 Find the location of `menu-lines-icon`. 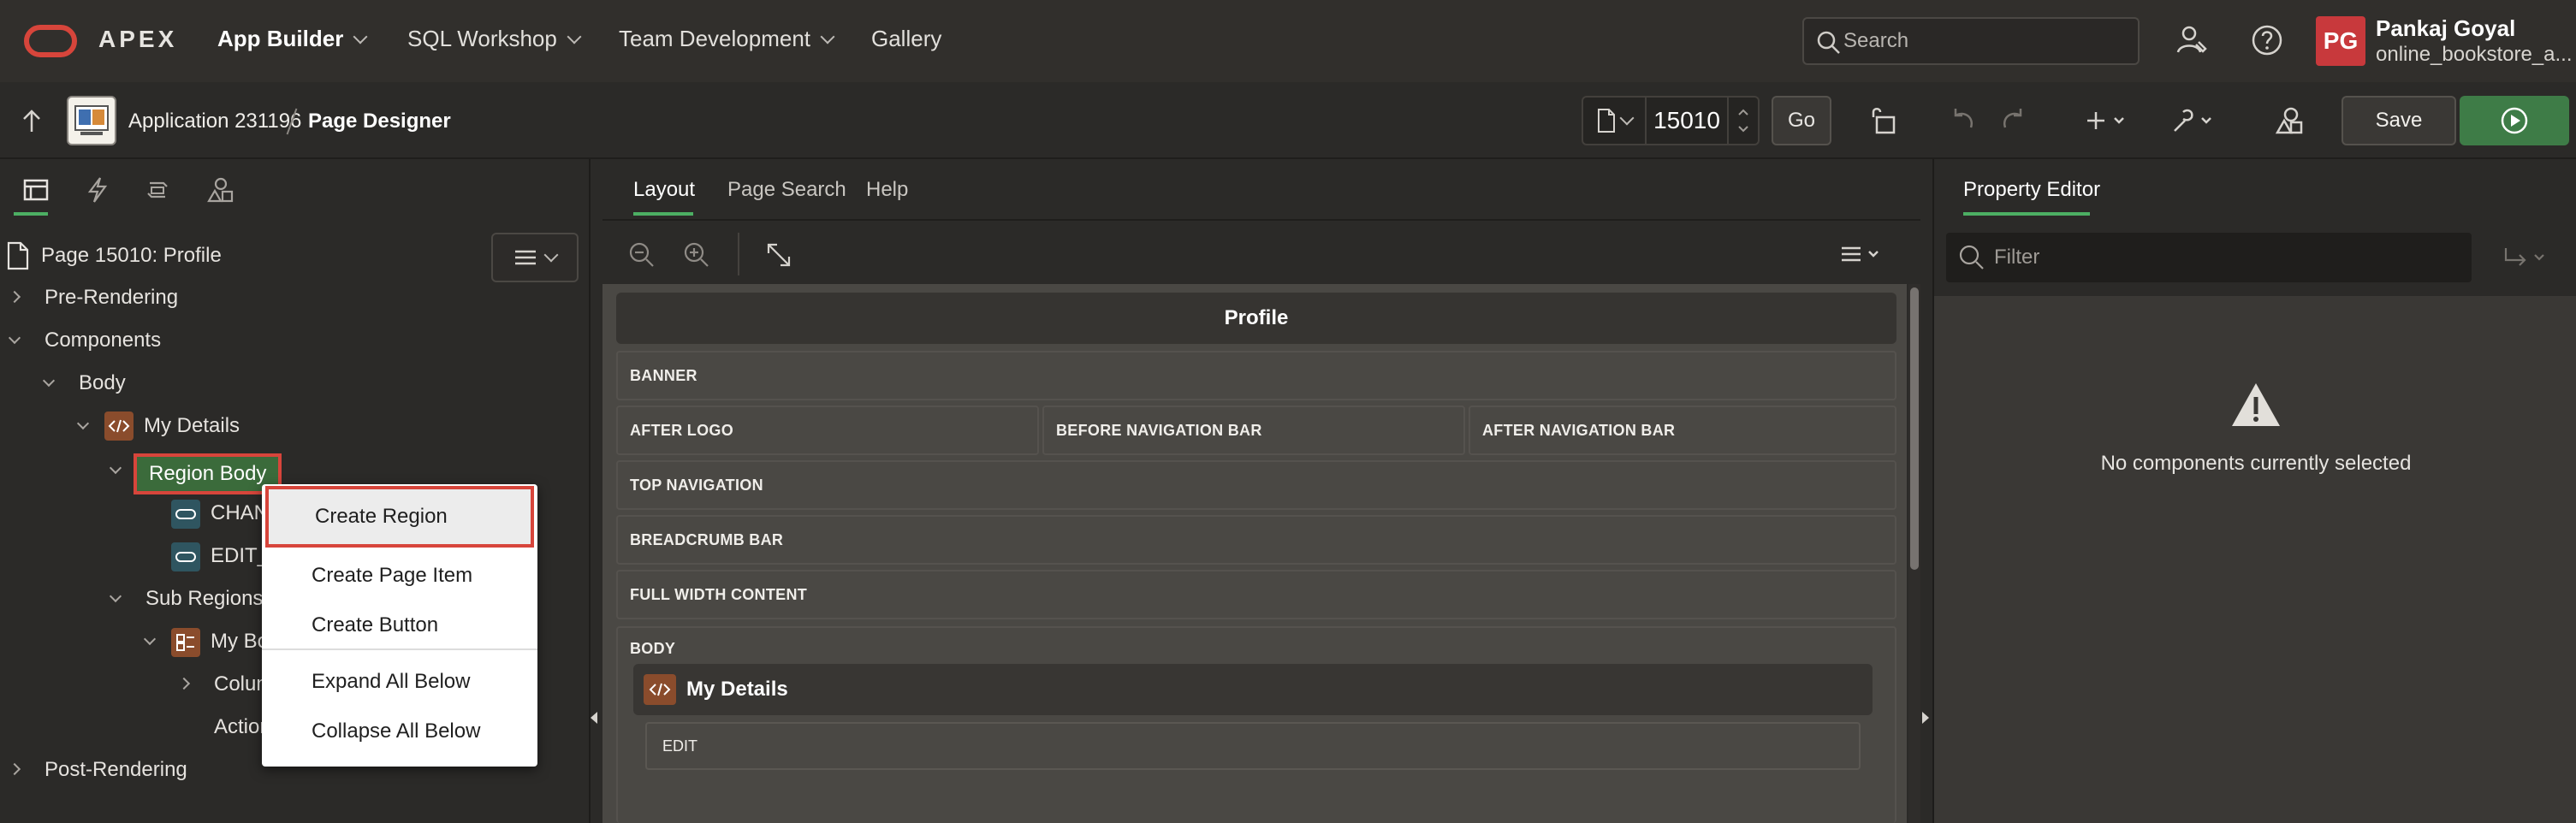

menu-lines-icon is located at coordinates (525, 257).